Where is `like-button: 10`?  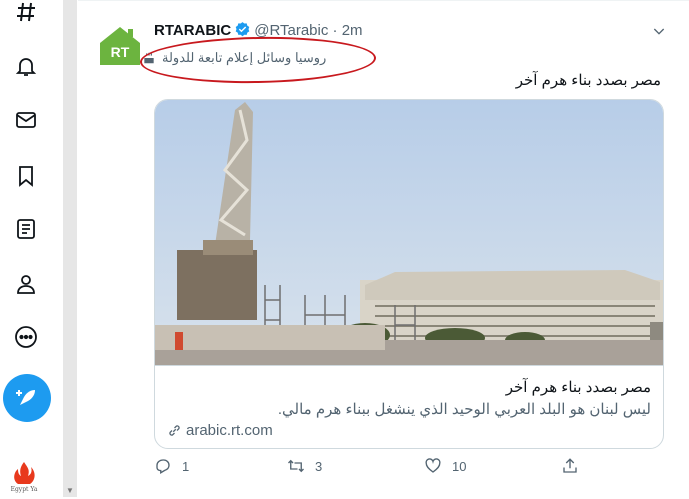
like-button: 10 is located at coordinates (445, 466).